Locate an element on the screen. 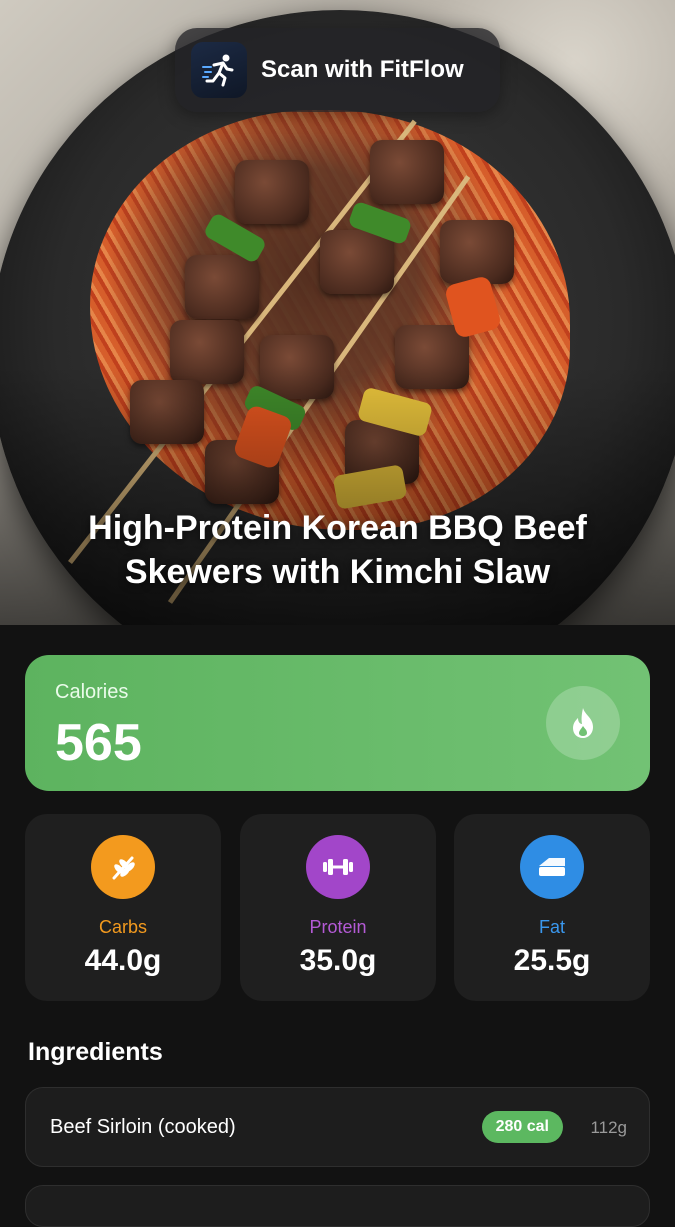 The width and height of the screenshot is (675, 1227). butter-icon is located at coordinates (552, 867).